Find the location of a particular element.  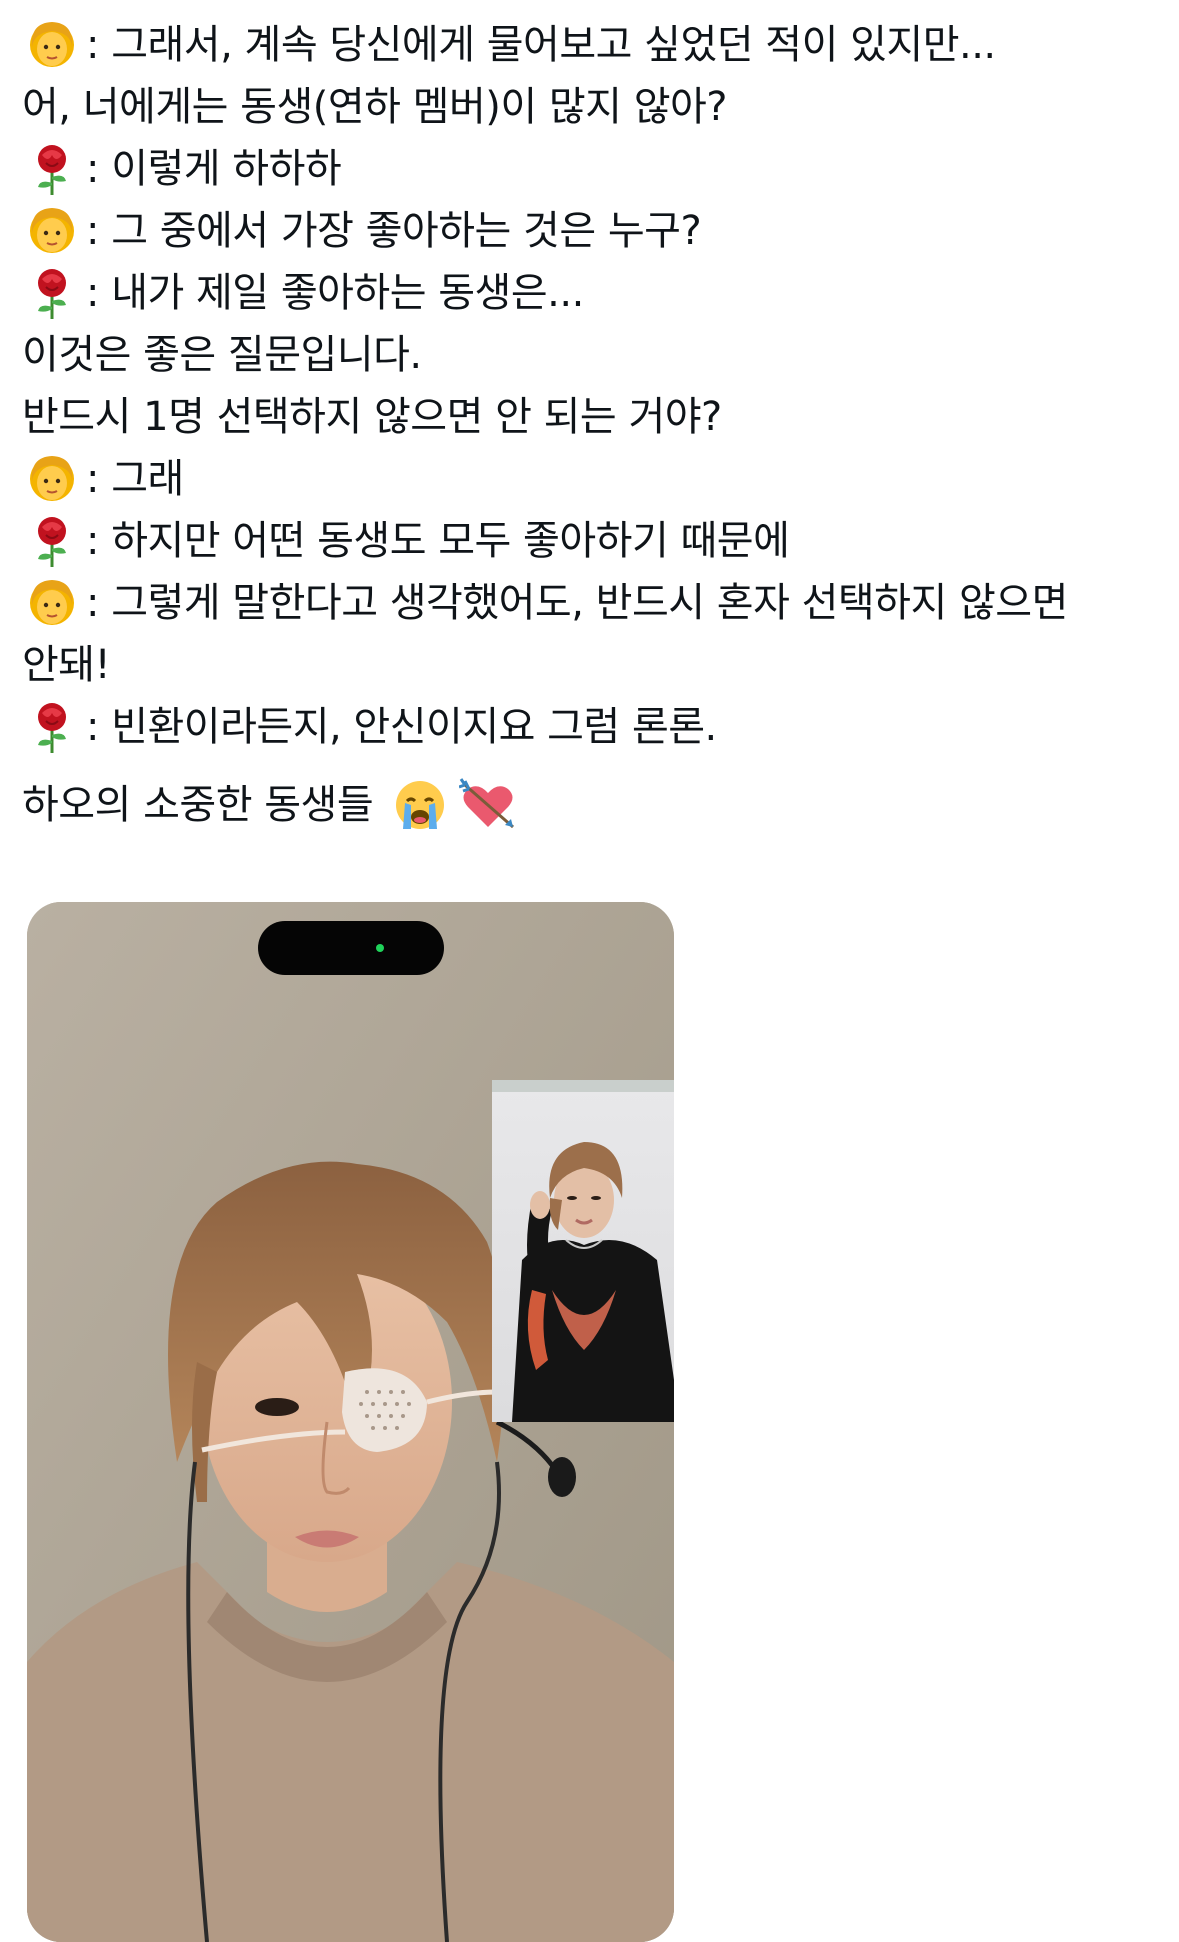

line-text: 이것은 좋은 질문입니다. is located at coordinates (222, 355).